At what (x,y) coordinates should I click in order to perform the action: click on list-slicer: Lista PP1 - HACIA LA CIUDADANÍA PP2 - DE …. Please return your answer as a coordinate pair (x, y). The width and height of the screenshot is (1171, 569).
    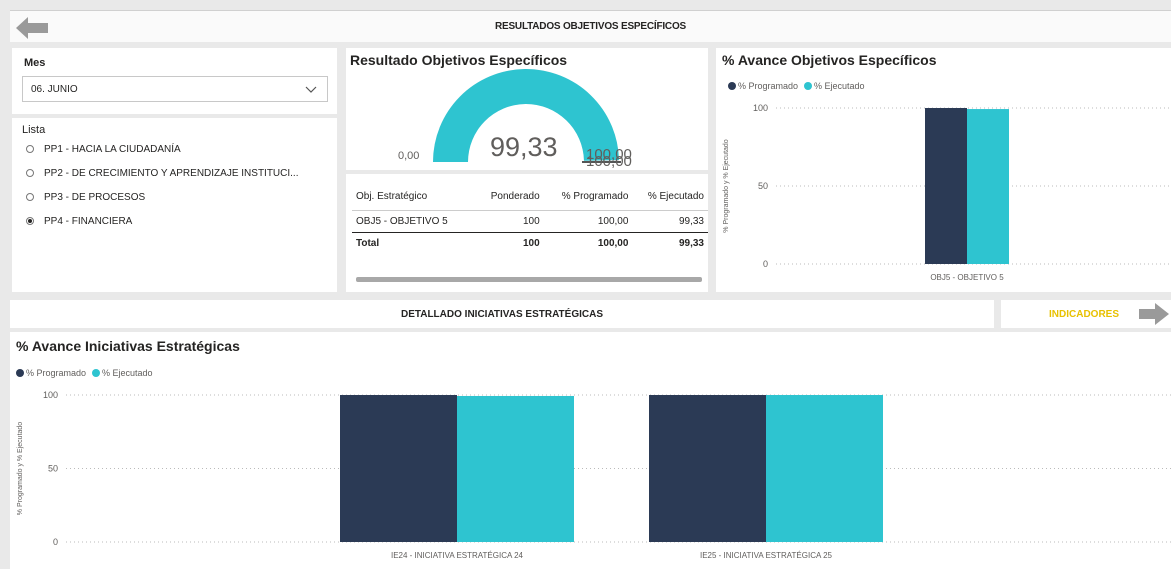
    Looking at the image, I should click on (174, 205).